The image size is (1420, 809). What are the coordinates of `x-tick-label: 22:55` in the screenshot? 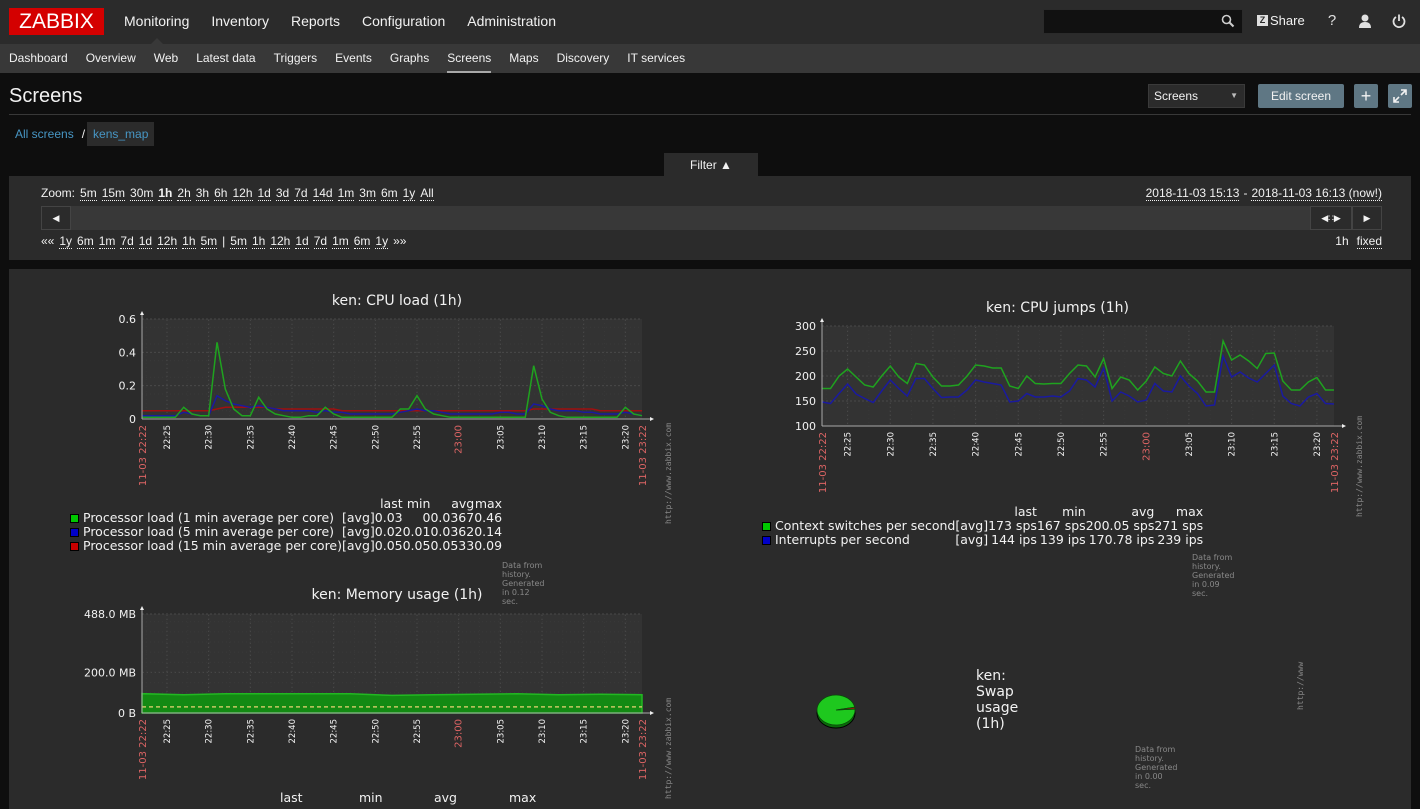 It's located at (418, 437).